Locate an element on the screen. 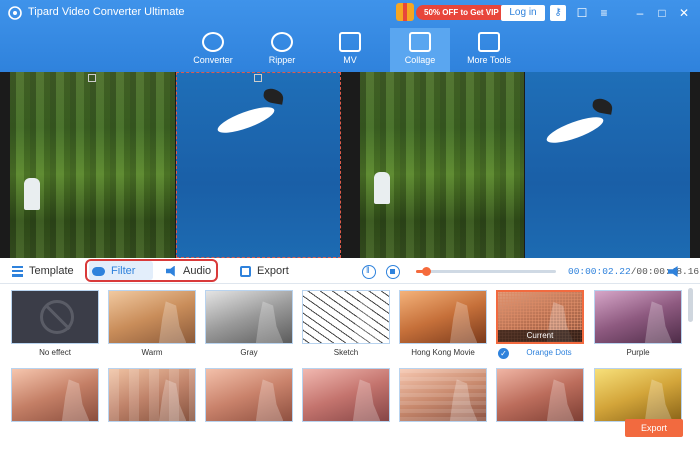 The image size is (700, 454). tab-ripper-label: Ripper is located at coordinates (282, 60).